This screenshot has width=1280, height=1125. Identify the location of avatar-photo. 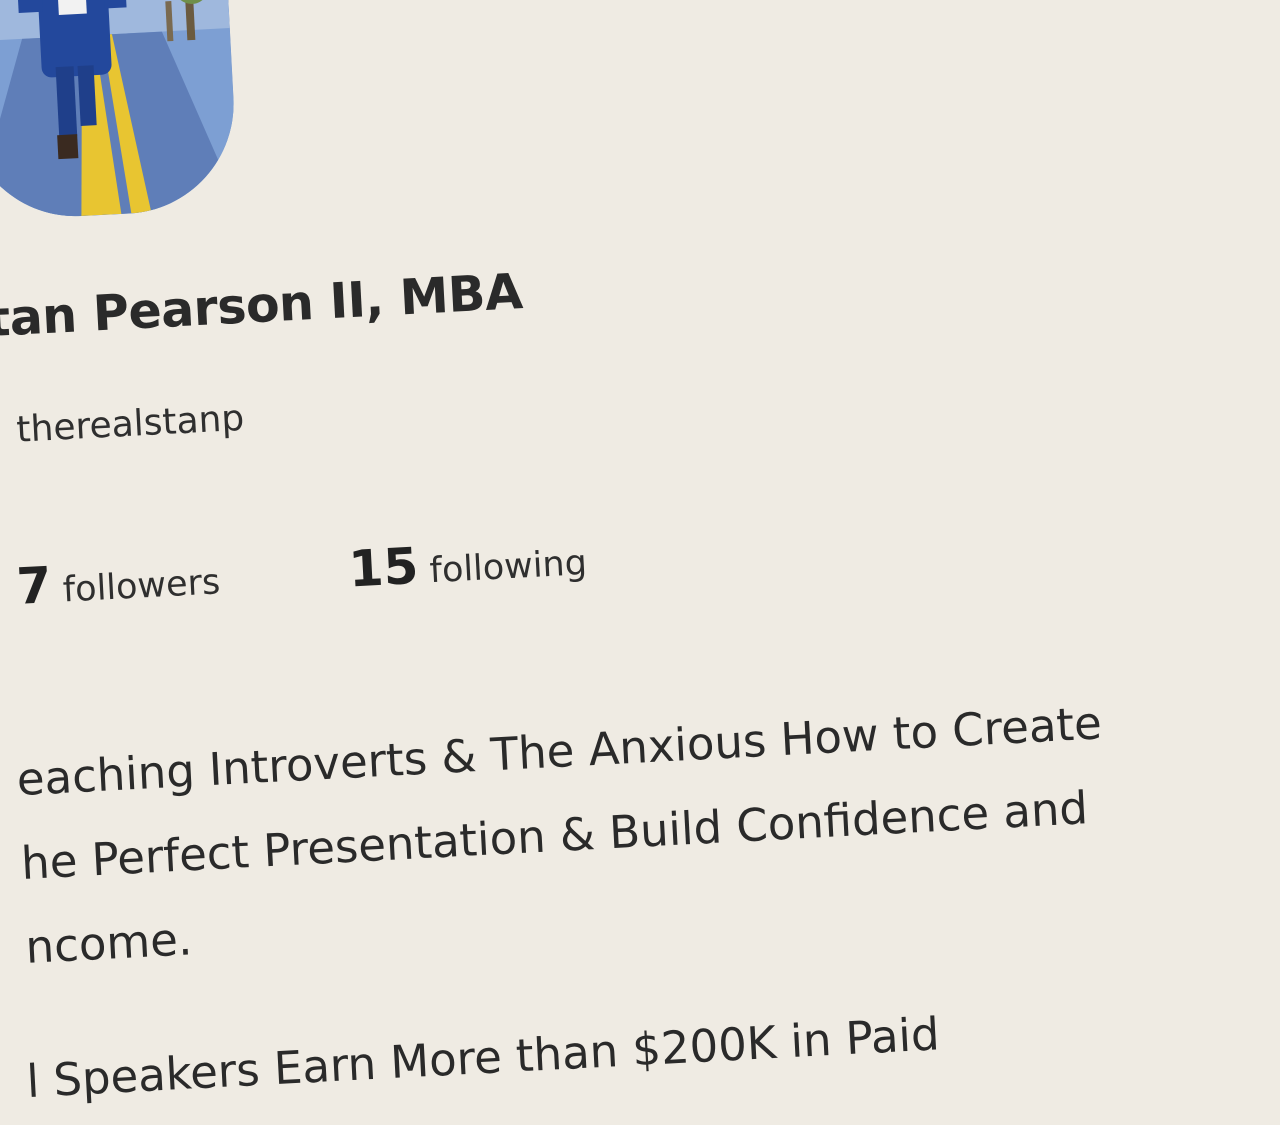
(120, 111).